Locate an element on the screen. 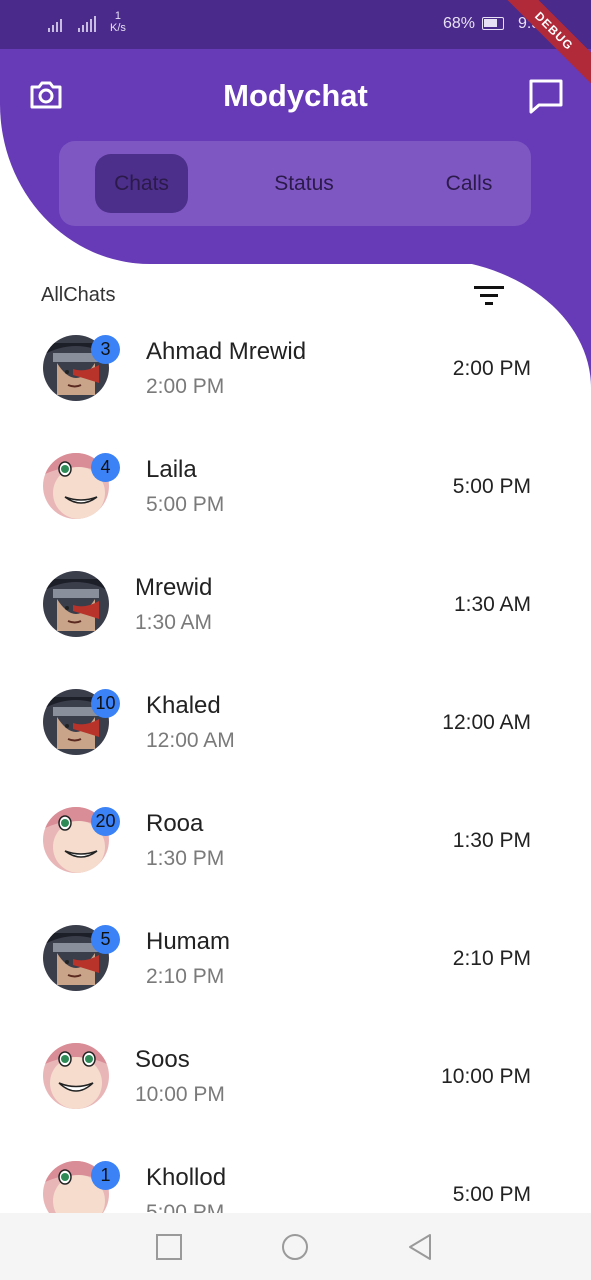  chat-item: 3 Ahmad Mrewid 2:00 PM 2:00 PM is located at coordinates (295, 394).